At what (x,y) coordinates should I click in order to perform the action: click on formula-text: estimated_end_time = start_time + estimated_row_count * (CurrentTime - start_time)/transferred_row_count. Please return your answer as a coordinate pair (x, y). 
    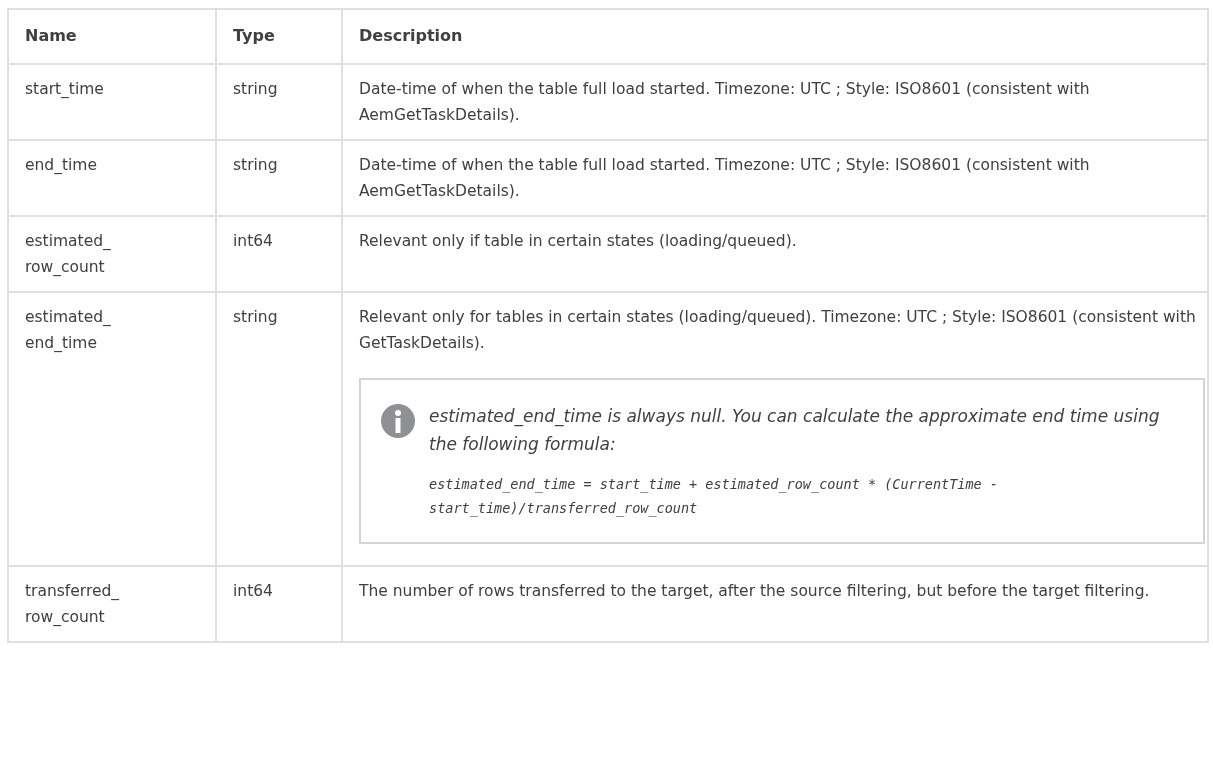
    Looking at the image, I should click on (714, 497).